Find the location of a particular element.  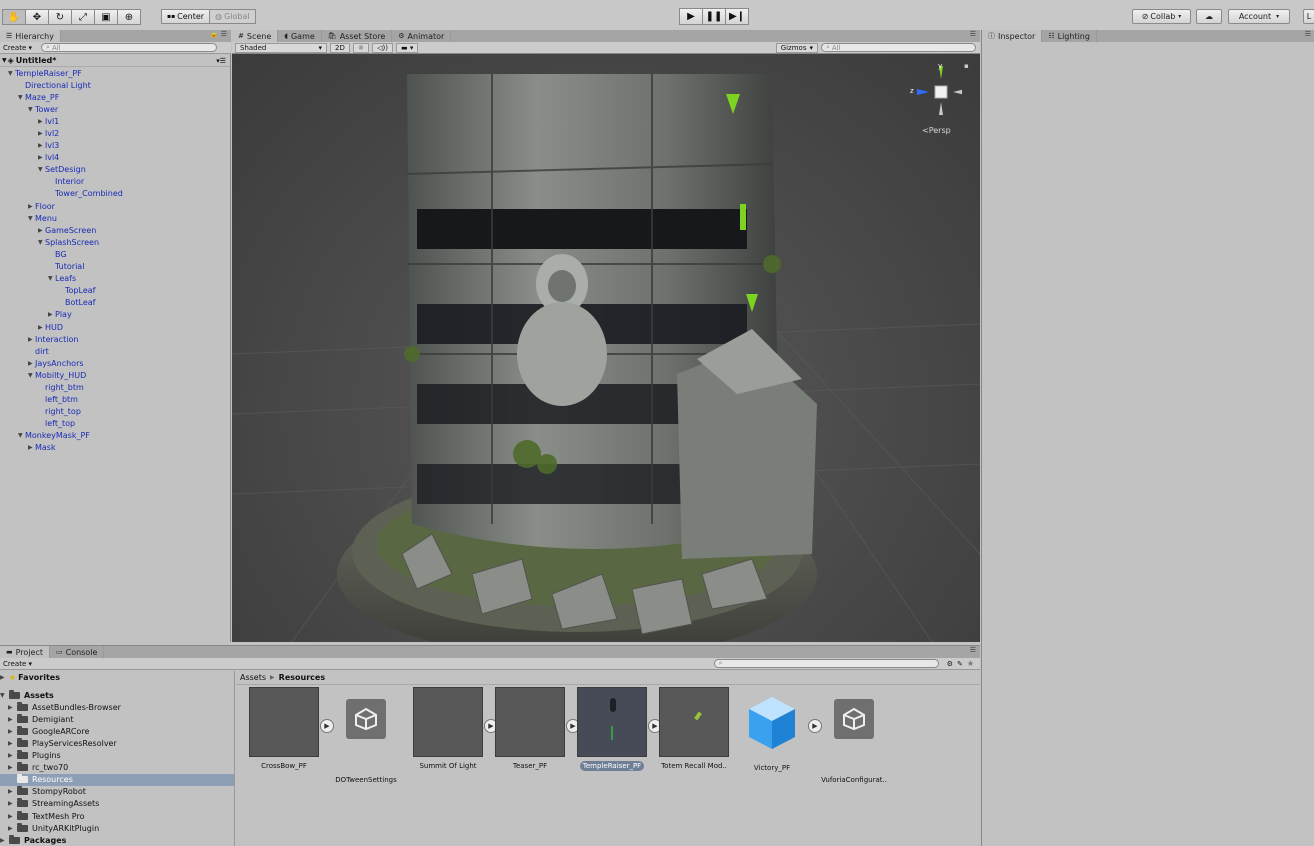

tab-scene: # Scene is located at coordinates (255, 36).